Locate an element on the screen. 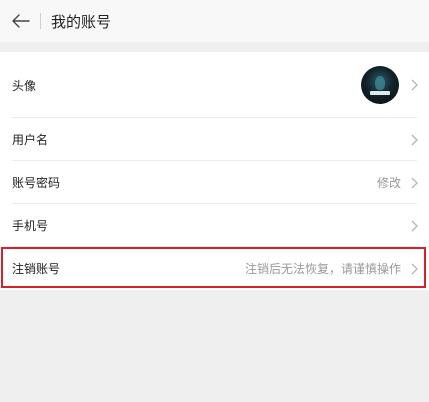 The width and height of the screenshot is (429, 402). username-label: 用户名 is located at coordinates (30, 140).